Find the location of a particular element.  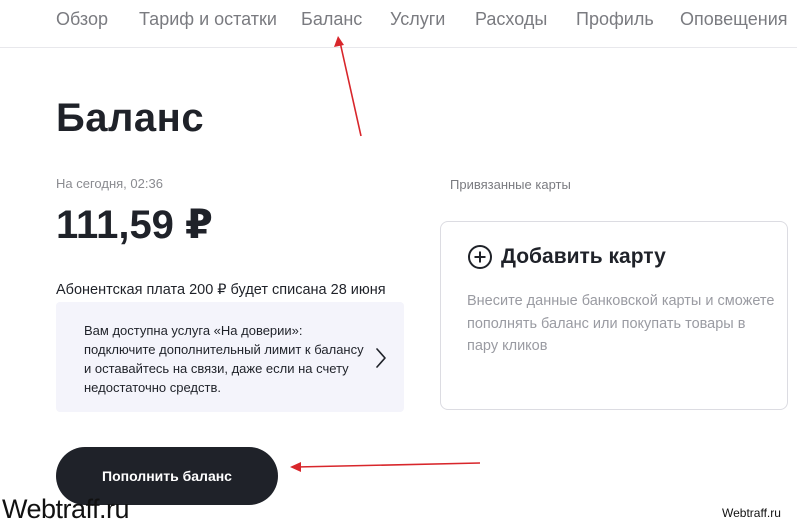

nav-item-overview: Обзор is located at coordinates (82, 19).